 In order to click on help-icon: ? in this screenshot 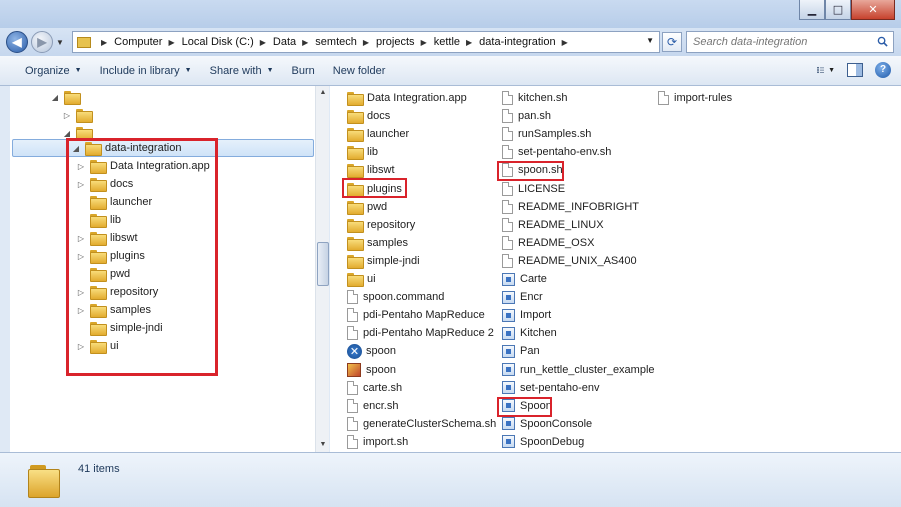, I will do `click(883, 70)`.